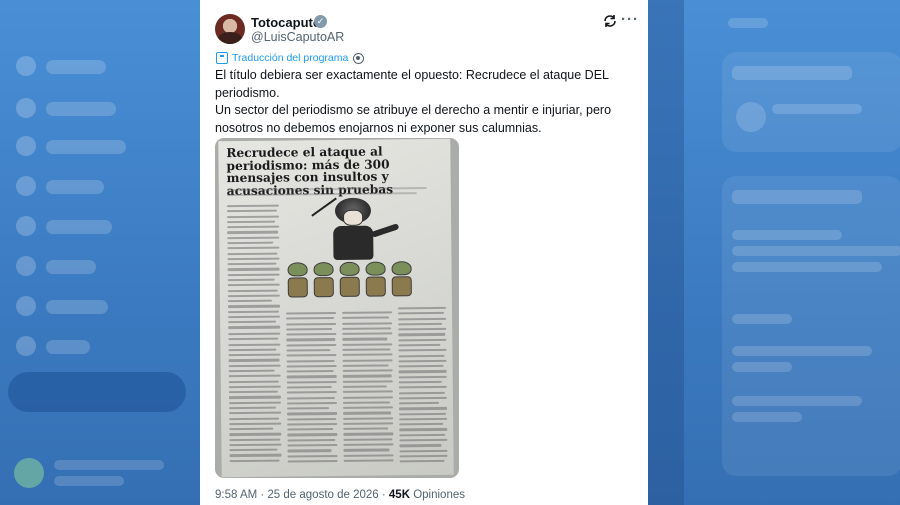 The height and width of the screenshot is (505, 900). Describe the element at coordinates (610, 21) in the screenshot. I see `refresh-icon` at that location.